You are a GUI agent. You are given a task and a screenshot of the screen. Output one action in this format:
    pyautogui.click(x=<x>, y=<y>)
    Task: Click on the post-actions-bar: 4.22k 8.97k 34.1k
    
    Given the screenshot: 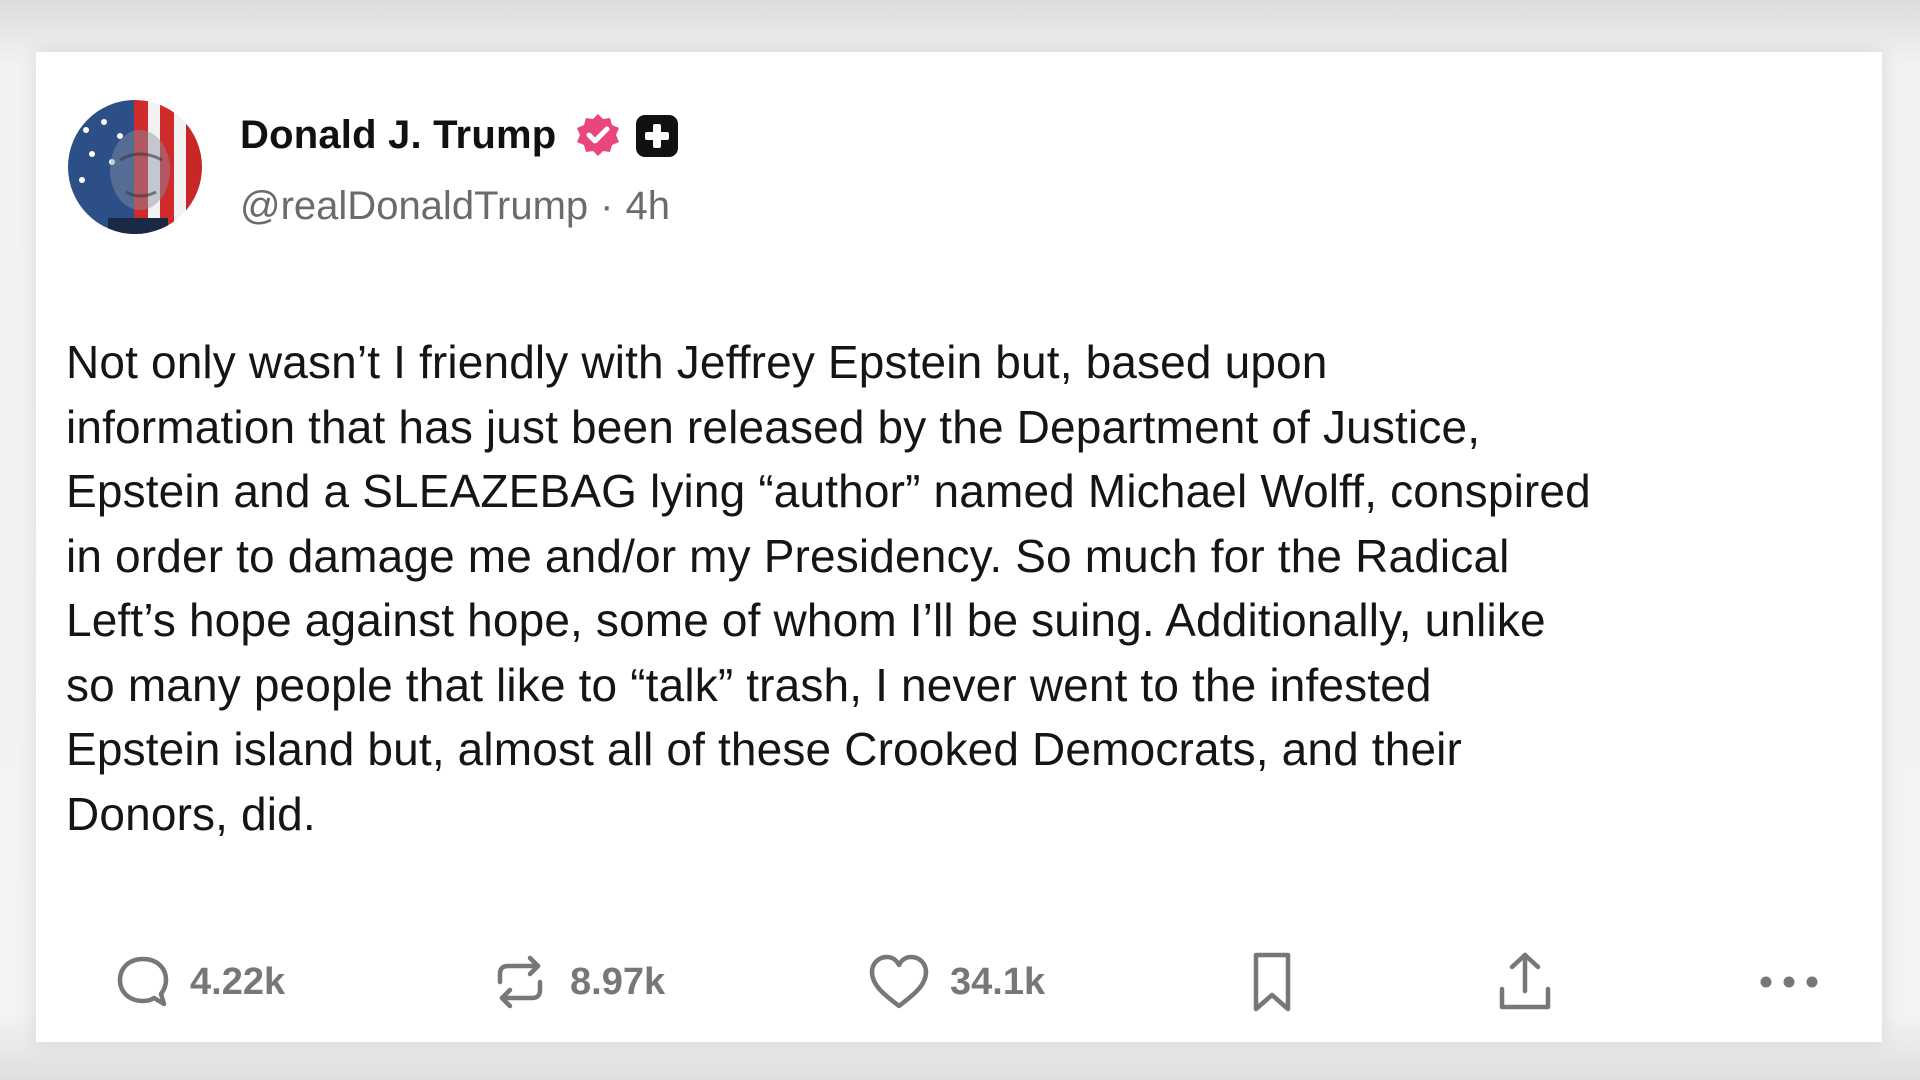 What is the action you would take?
    pyautogui.click(x=959, y=982)
    